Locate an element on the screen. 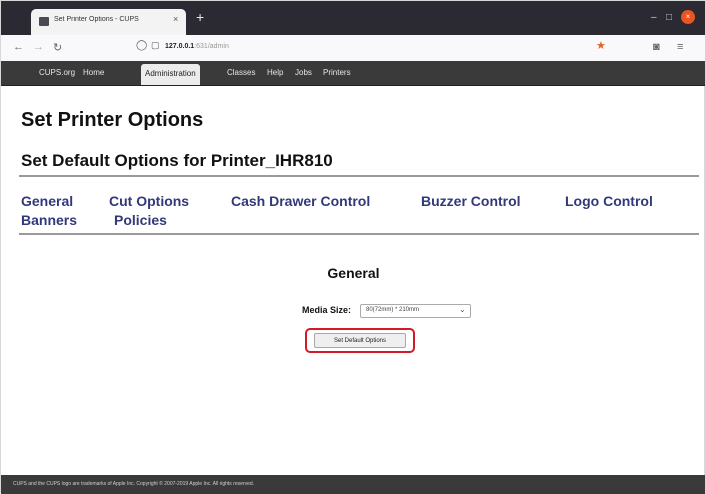 This screenshot has width=705, height=494. nav-classes: Classes is located at coordinates (241, 73).